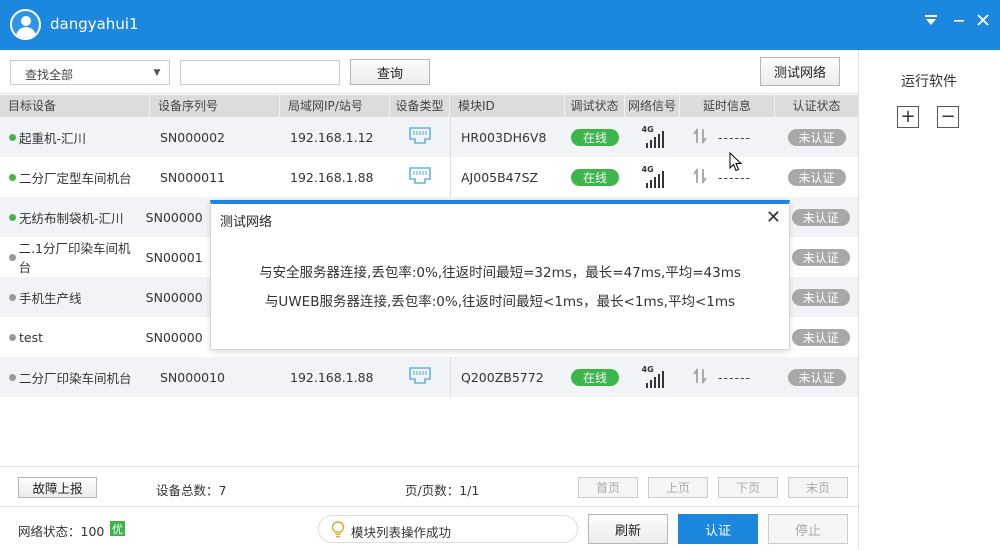 This screenshot has height=550, width=1000. What do you see at coordinates (191, 490) in the screenshot?
I see `device-total: 设备总数：7` at bounding box center [191, 490].